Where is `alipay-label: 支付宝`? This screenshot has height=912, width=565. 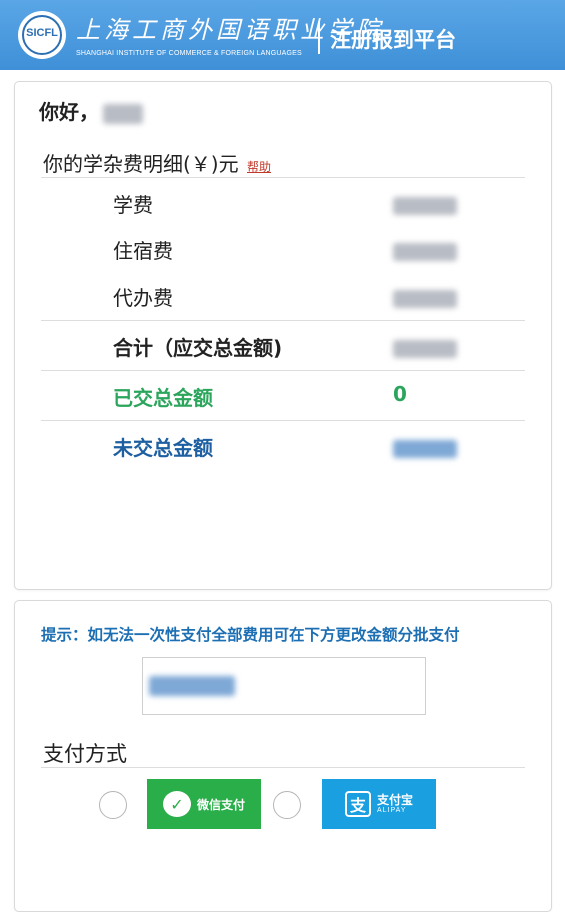
alipay-label: 支付宝 is located at coordinates (394, 800).